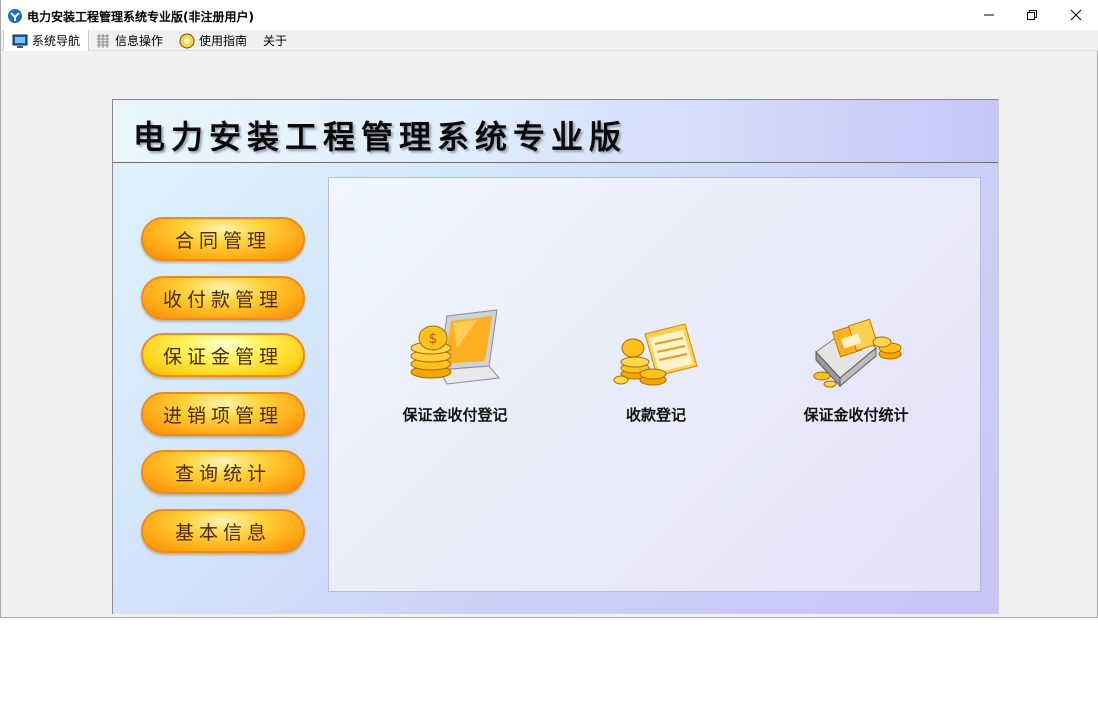 This screenshot has height=713, width=1098. I want to click on page-title: 电力安装工程管理系统专业版, so click(380, 137).